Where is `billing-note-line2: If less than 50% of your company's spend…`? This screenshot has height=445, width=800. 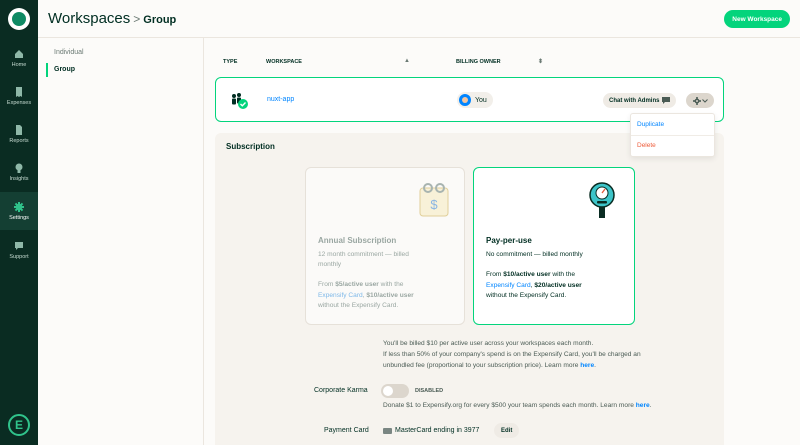
billing-note-line2: If less than 50% of your company's spend… is located at coordinates (512, 354).